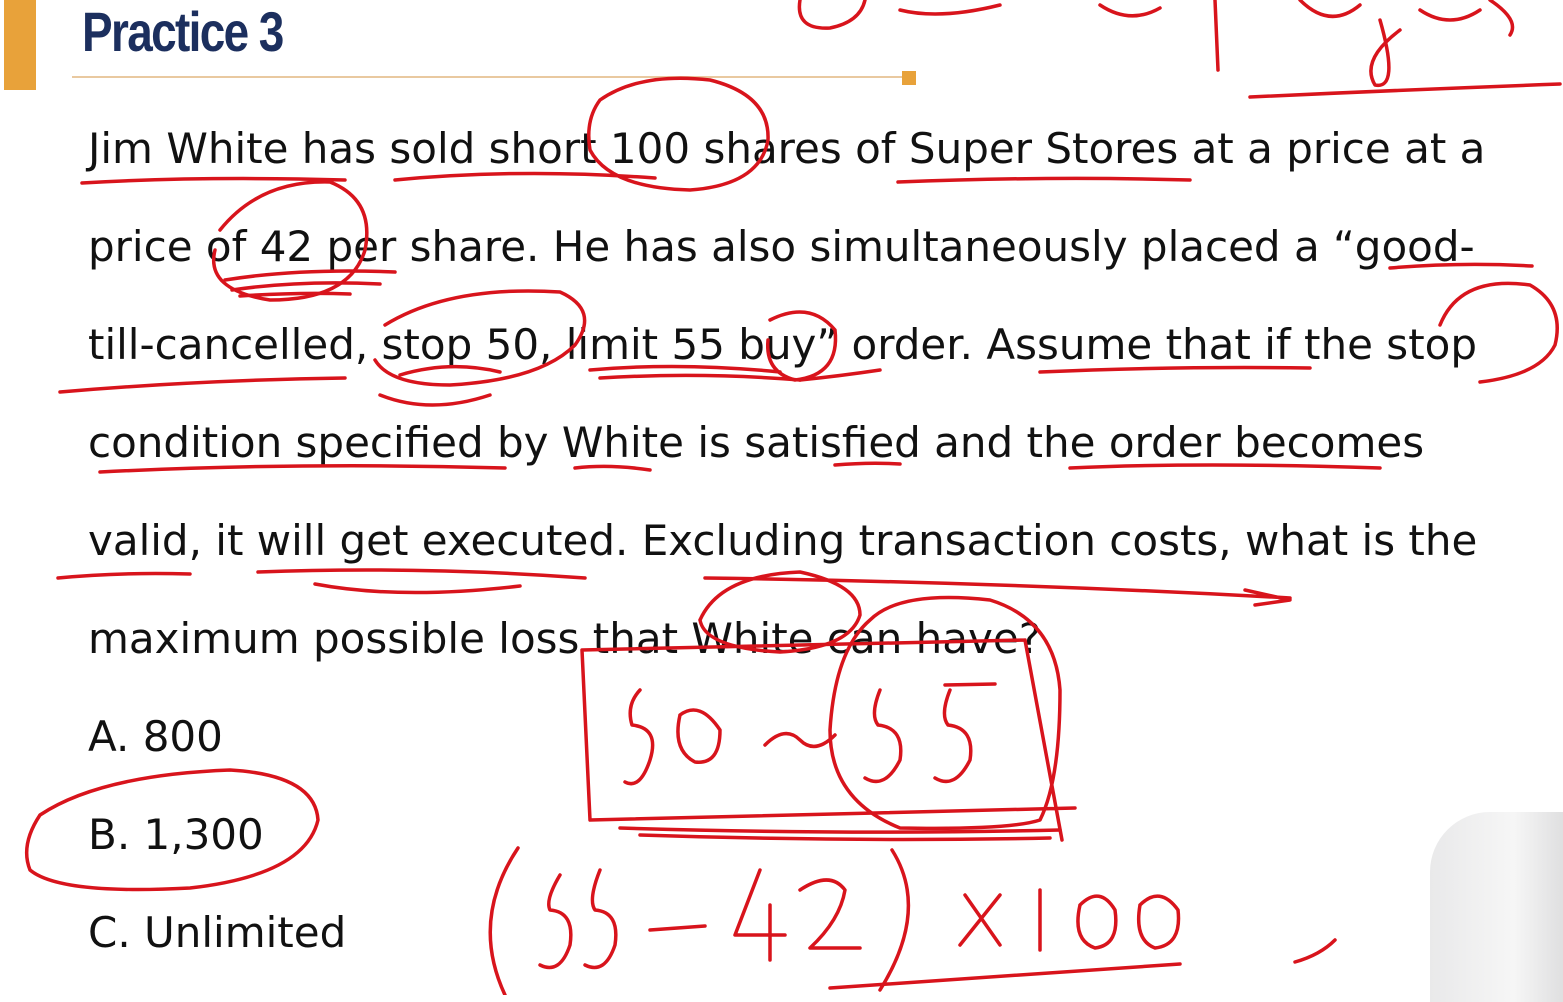 The image size is (1563, 1002). Describe the element at coordinates (217, 755) in the screenshot. I see `option-a: A. 800` at that location.